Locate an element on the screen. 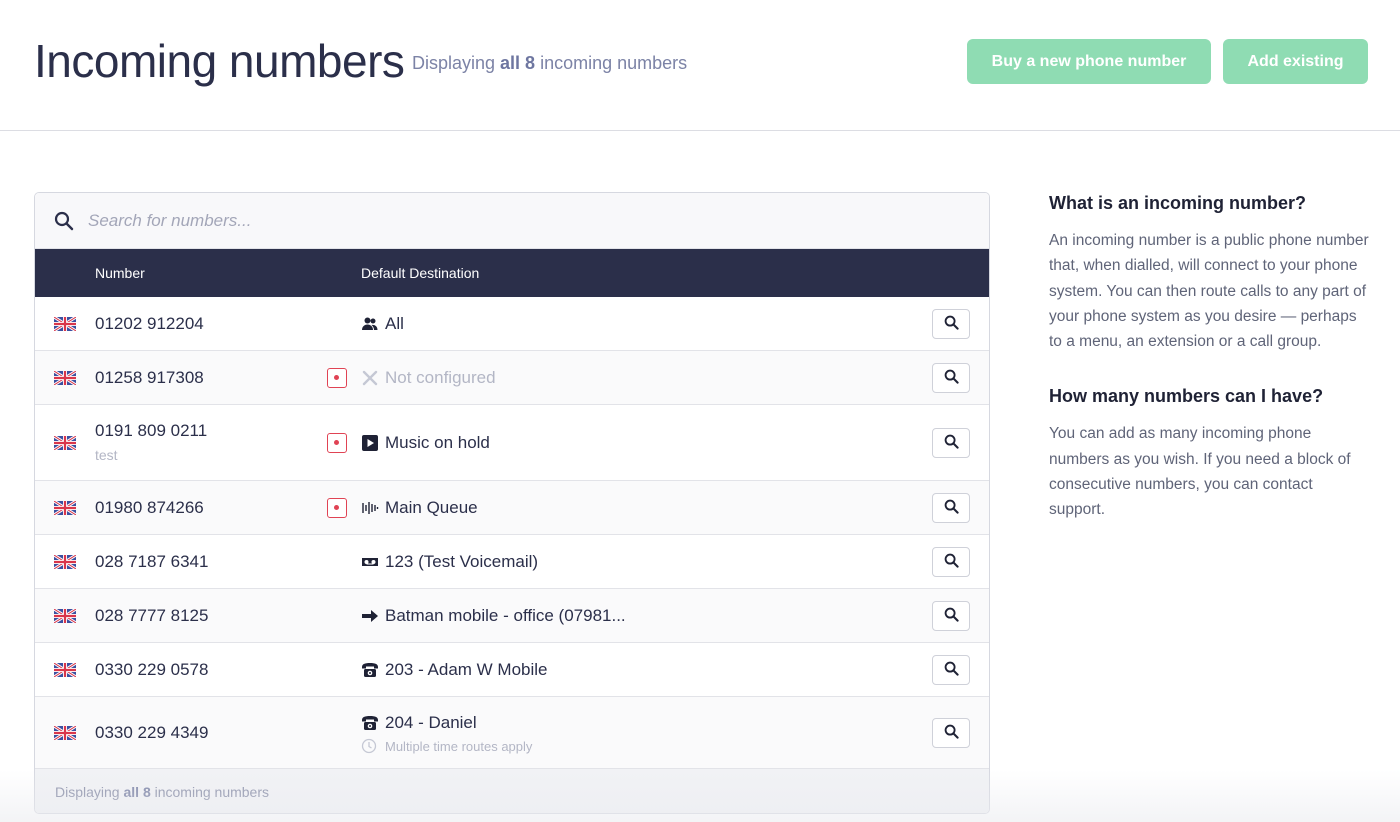 Image resolution: width=1400 pixels, height=822 pixels. table-row: 028 7187 6341 123 (Test Voicemail) is located at coordinates (512, 562).